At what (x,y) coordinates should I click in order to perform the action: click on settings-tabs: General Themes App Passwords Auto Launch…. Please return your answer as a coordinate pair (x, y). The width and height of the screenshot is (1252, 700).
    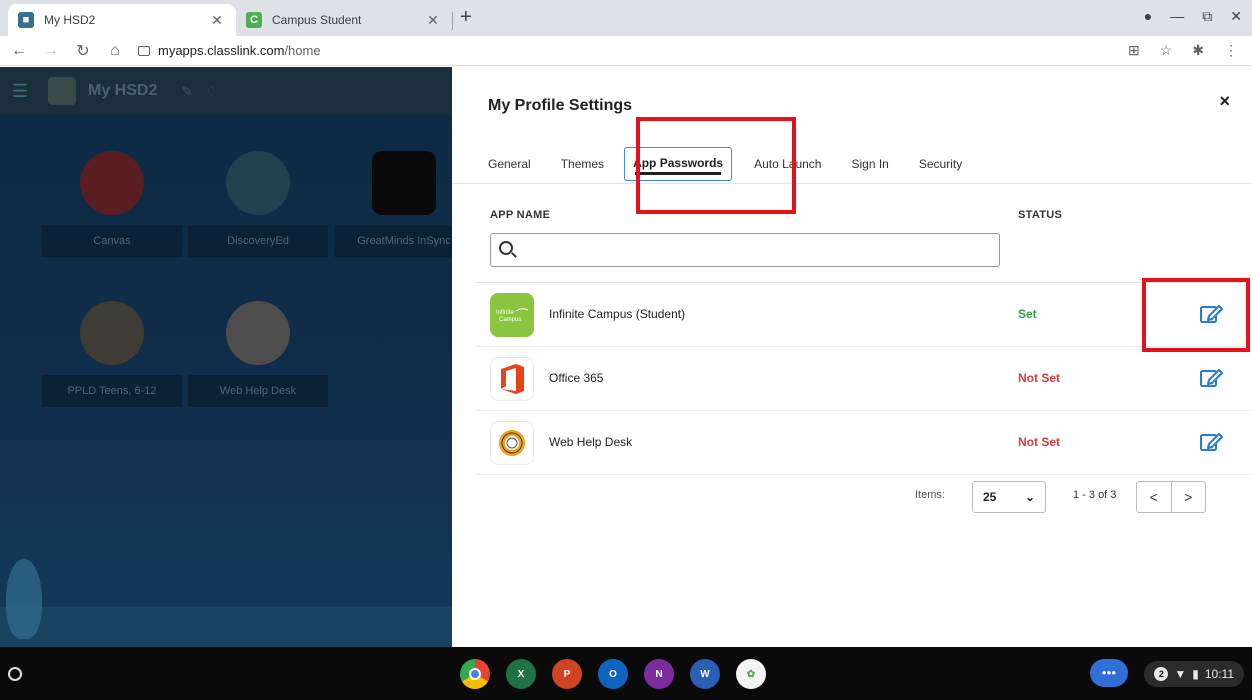
    Looking at the image, I should click on (740, 164).